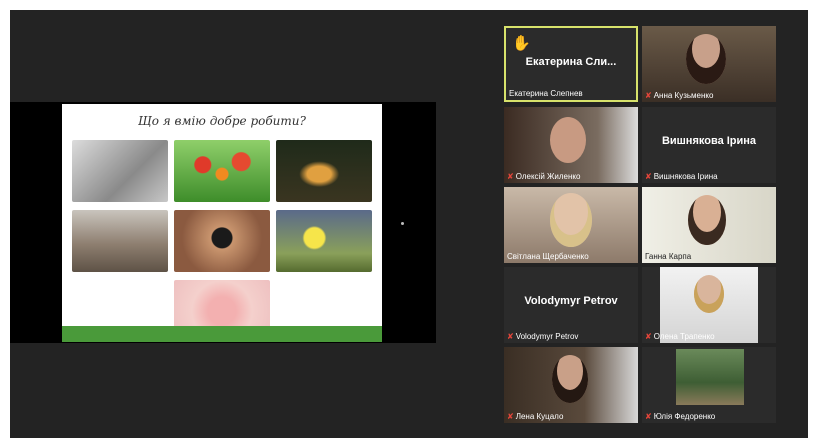 Image resolution: width=817 pixels, height=448 pixels. What do you see at coordinates (521, 43) in the screenshot?
I see `raised-hand-icon: ✋` at bounding box center [521, 43].